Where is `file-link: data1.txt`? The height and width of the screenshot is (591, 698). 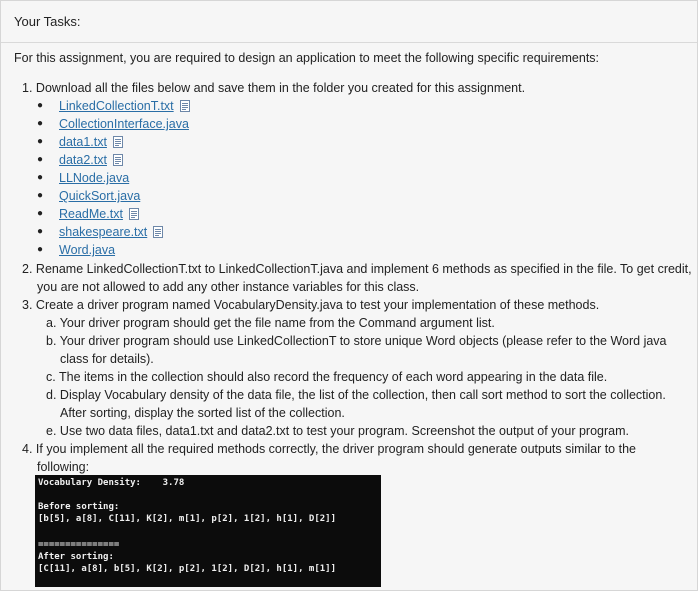 file-link: data1.txt is located at coordinates (83, 142).